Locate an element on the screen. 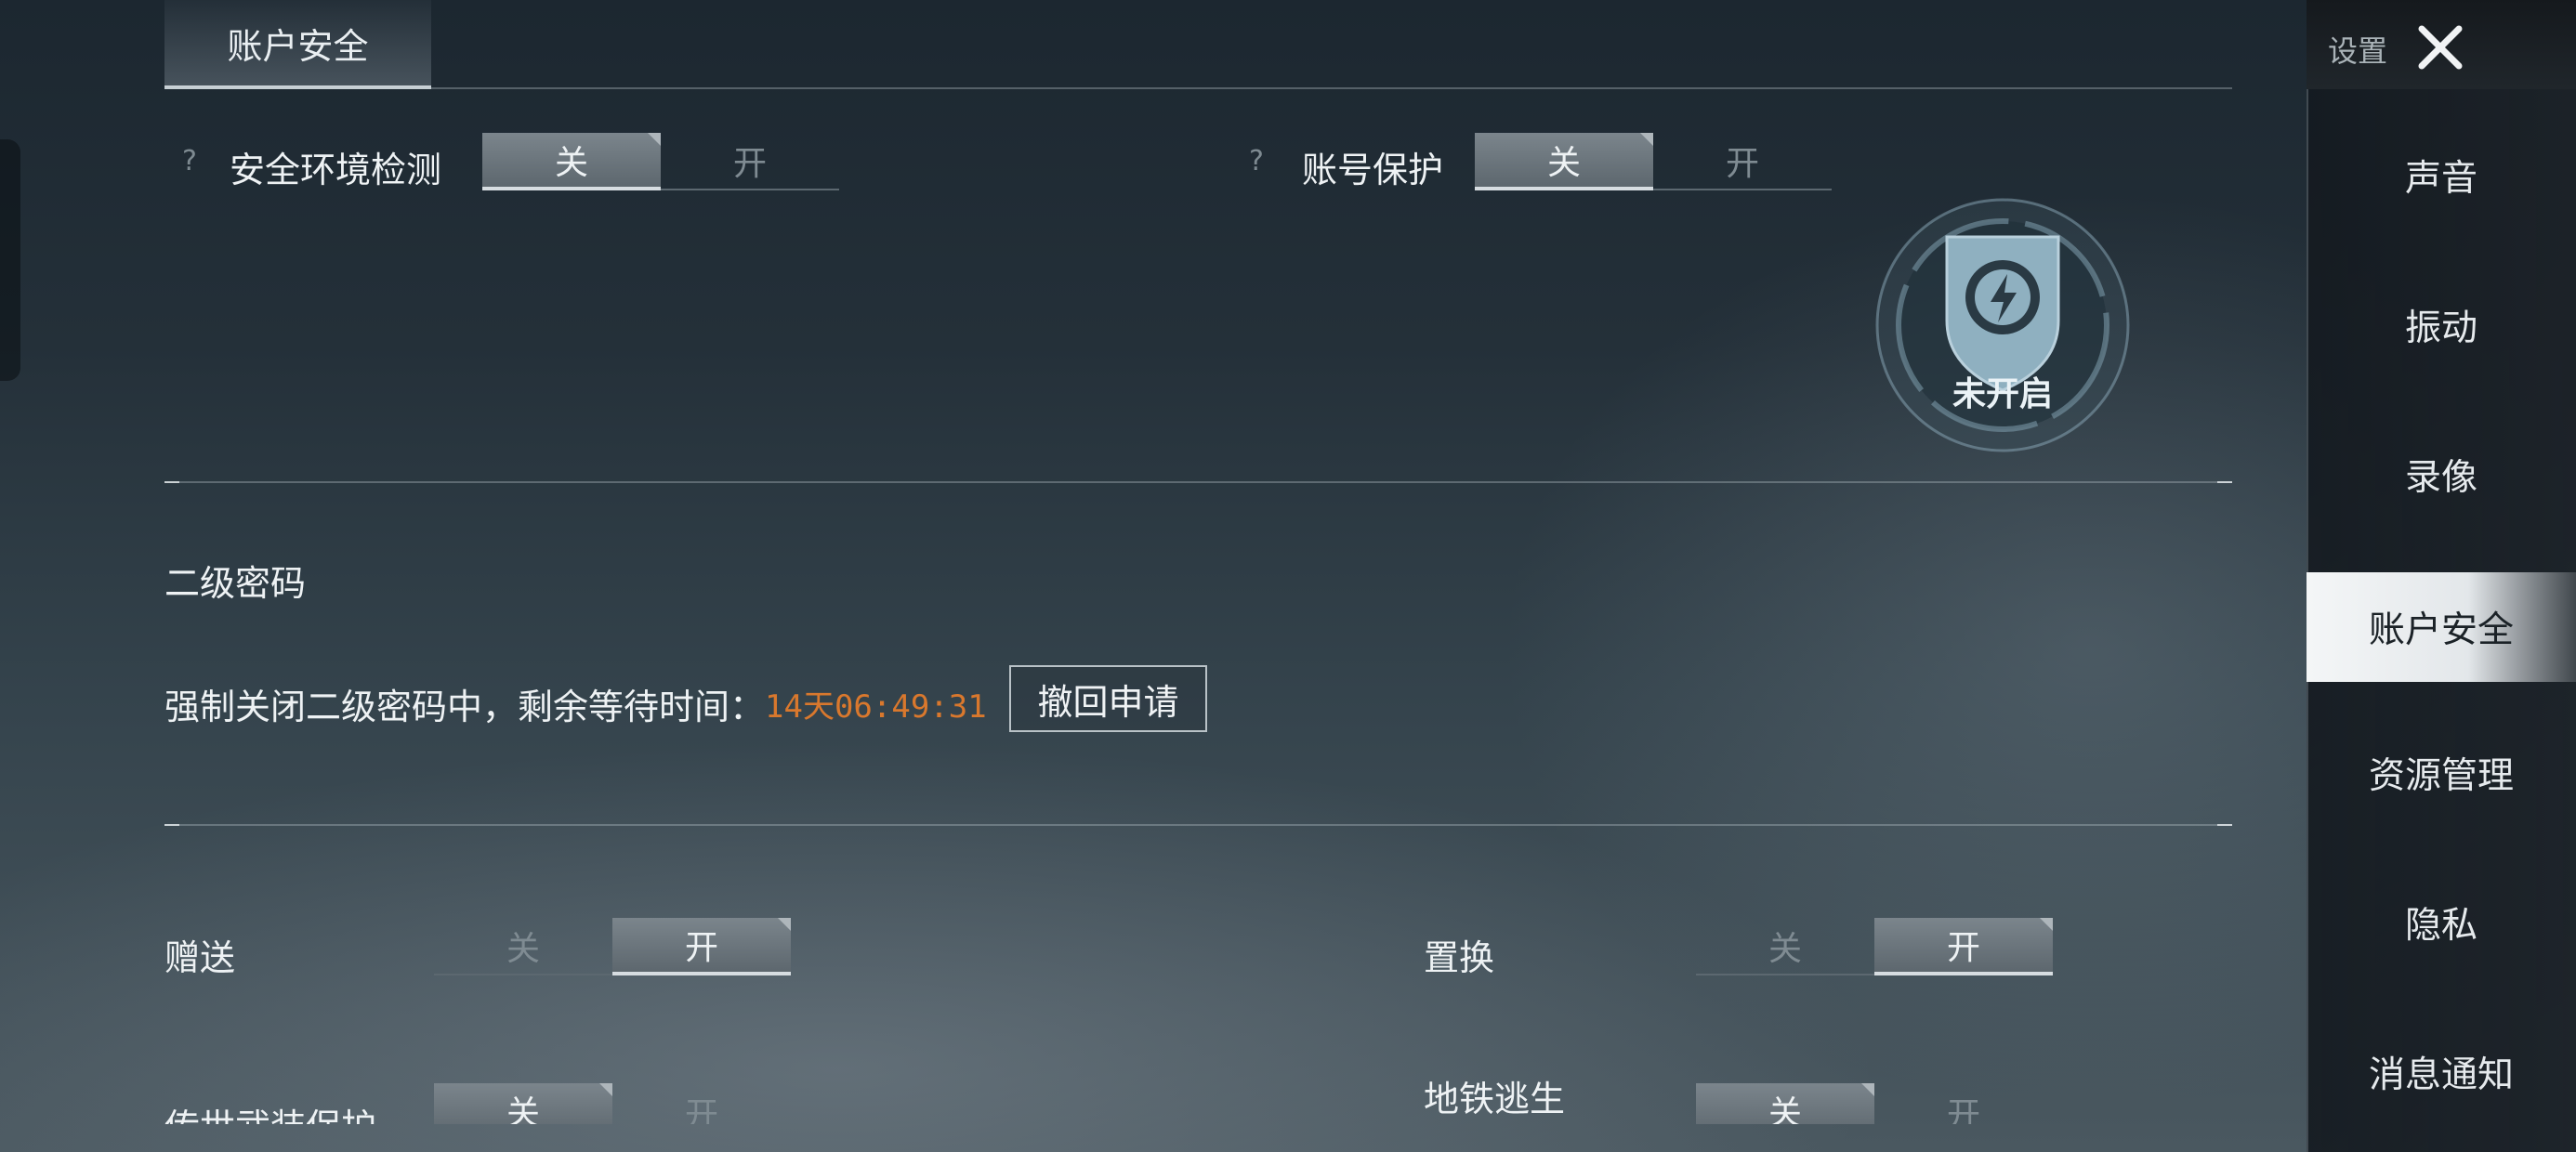 This screenshot has height=1152, width=2576. gift-label: 赠送 is located at coordinates (200, 957).